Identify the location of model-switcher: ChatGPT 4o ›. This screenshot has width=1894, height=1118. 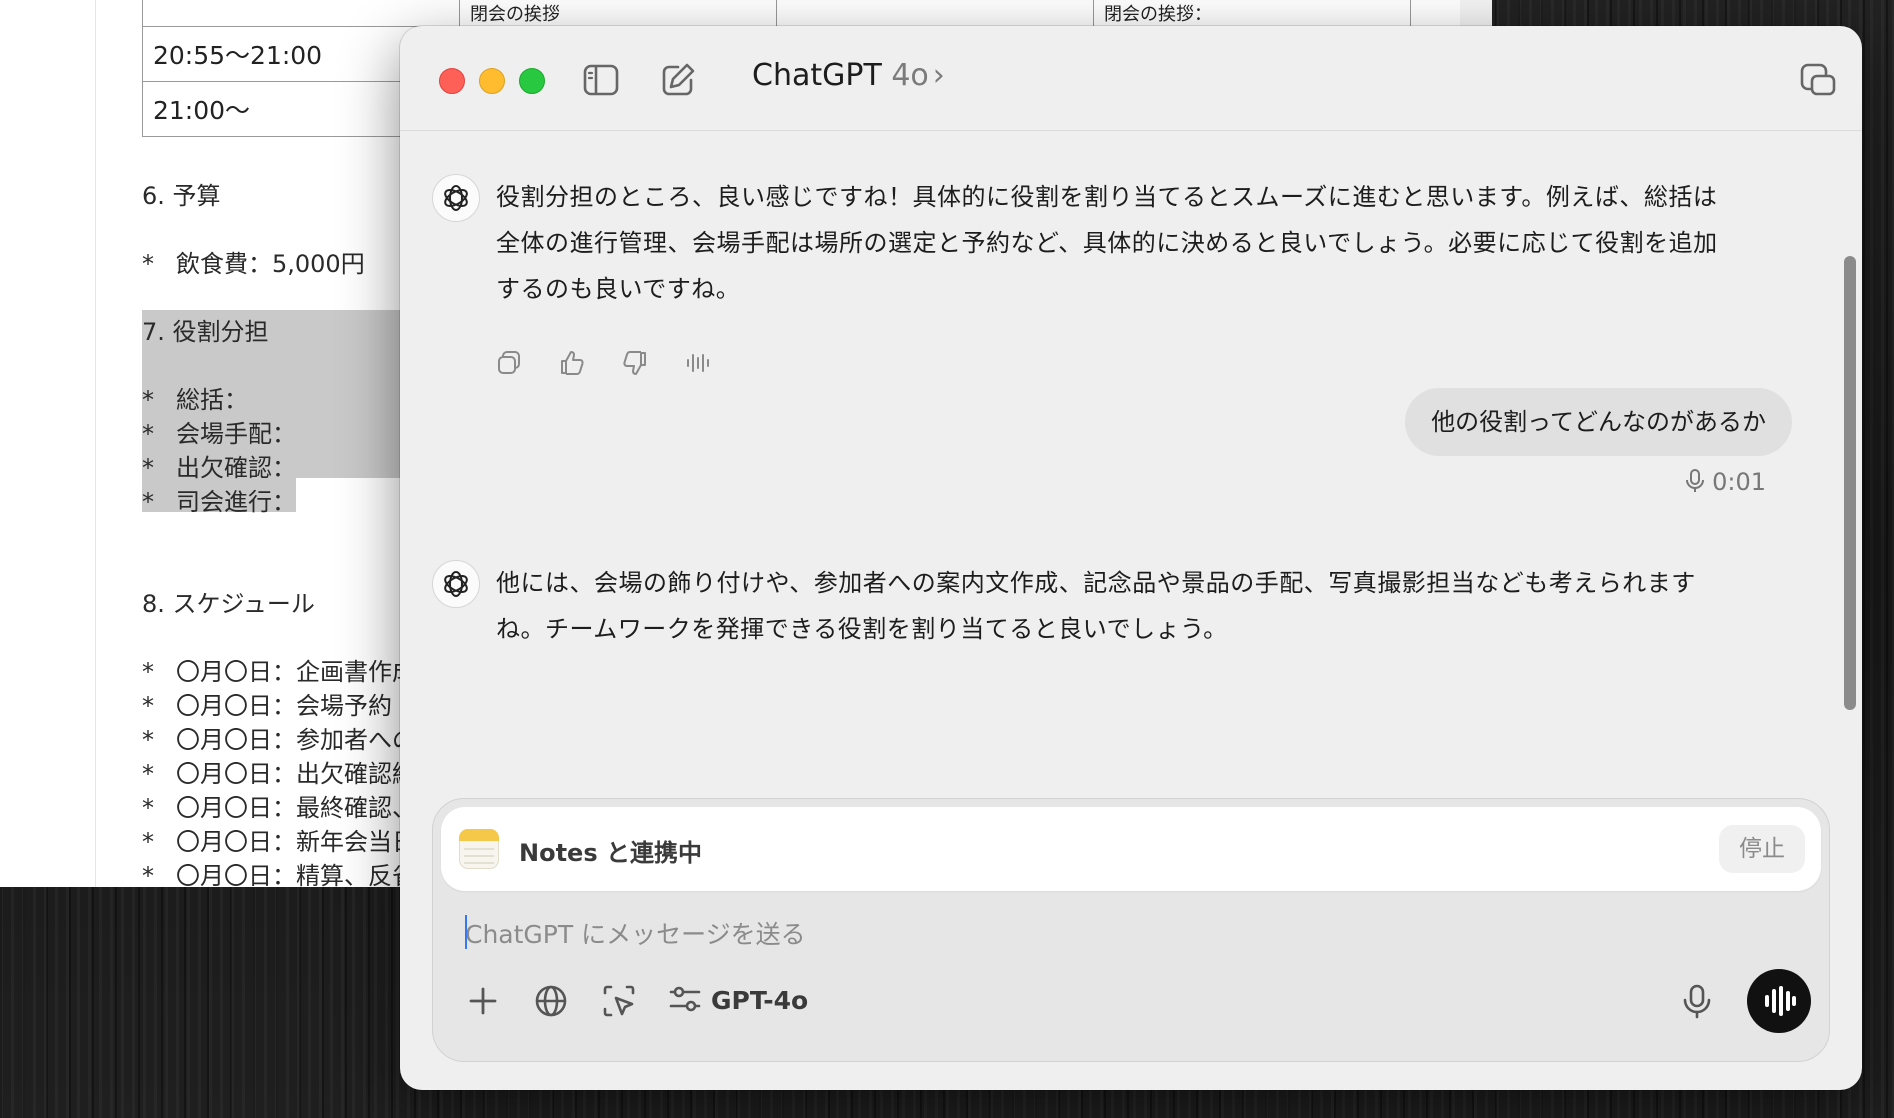
(848, 75).